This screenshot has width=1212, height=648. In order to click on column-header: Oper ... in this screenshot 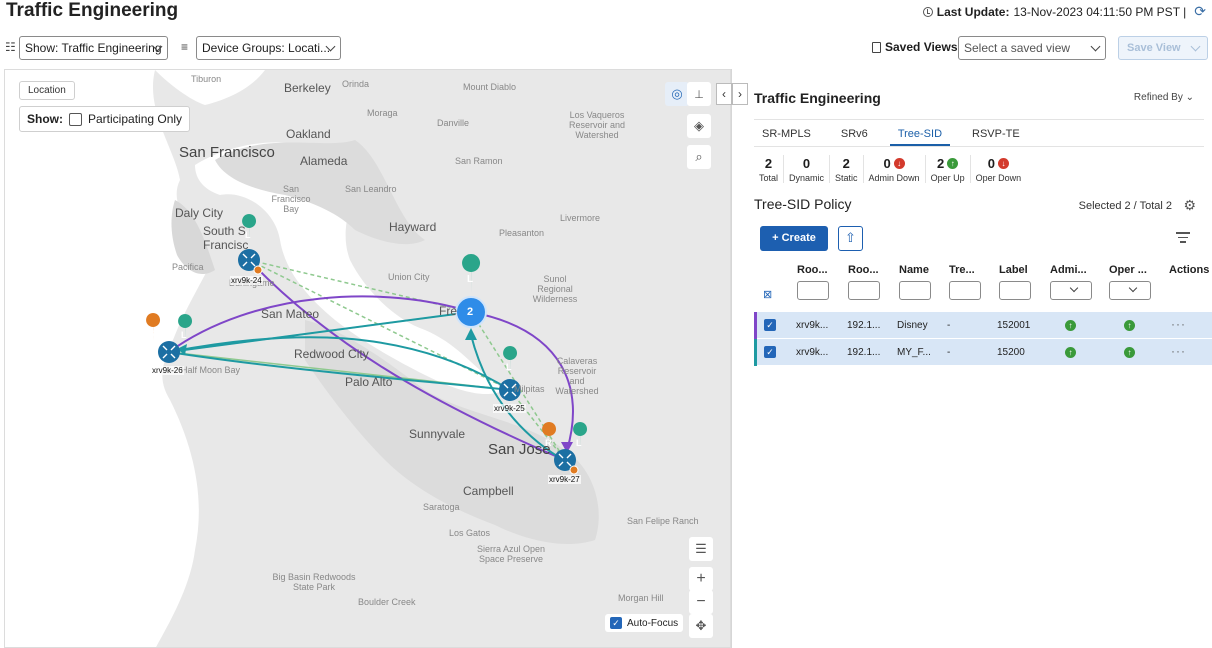, I will do `click(1128, 270)`.